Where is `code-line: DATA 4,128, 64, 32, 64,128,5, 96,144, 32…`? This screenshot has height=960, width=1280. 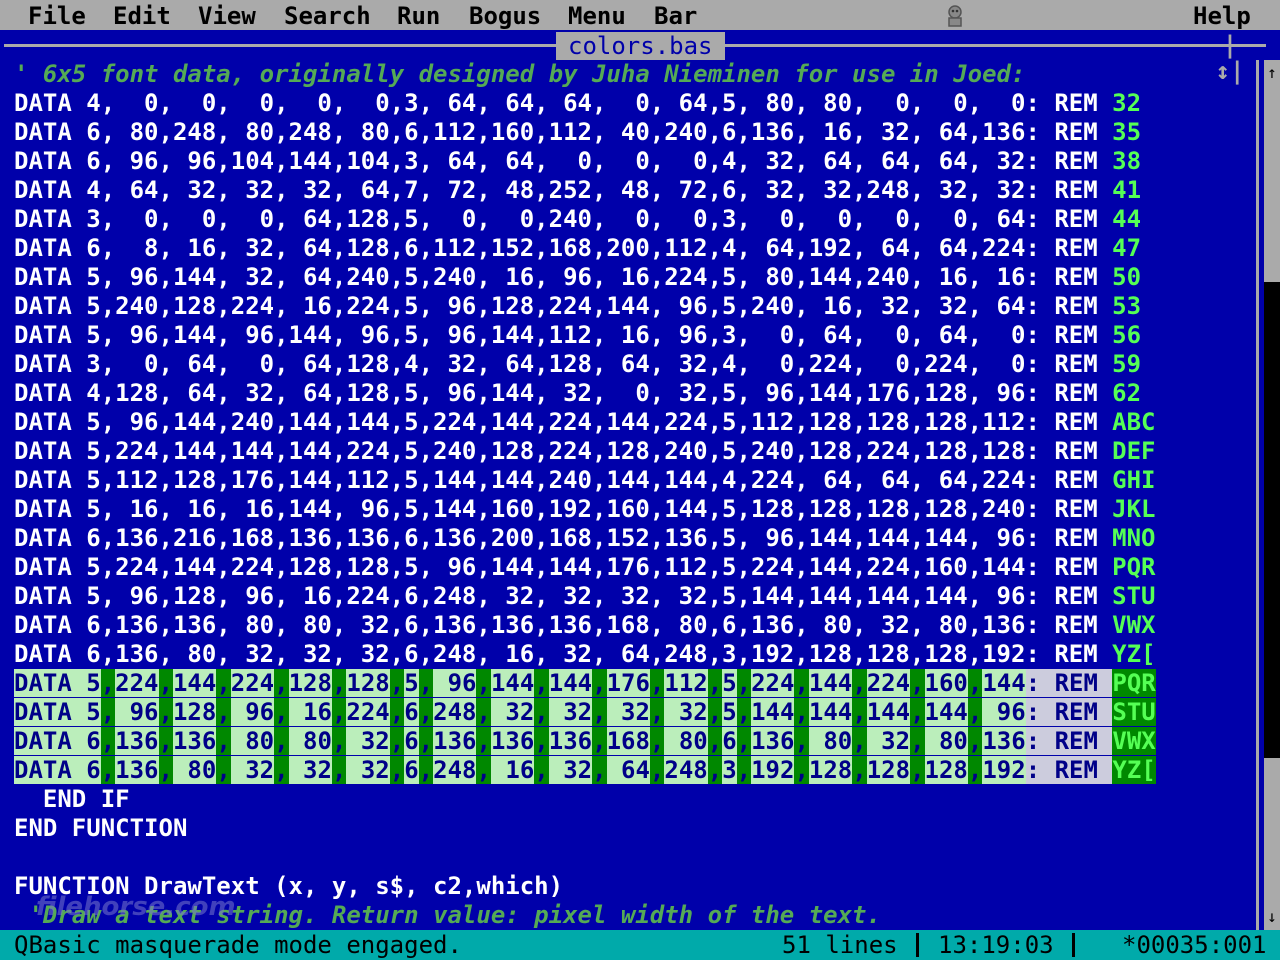
code-line: DATA 4,128, 64, 32, 64,128,5, 96,144, 32… is located at coordinates (585, 393).